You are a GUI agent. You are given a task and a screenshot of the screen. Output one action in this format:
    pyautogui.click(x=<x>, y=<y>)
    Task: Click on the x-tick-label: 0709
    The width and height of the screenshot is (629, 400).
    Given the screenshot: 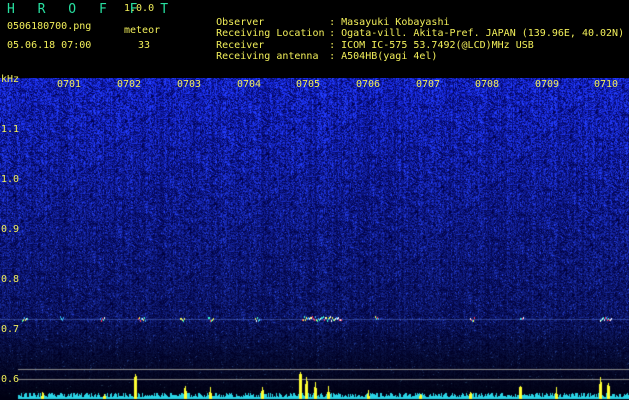 What is the action you would take?
    pyautogui.click(x=547, y=84)
    